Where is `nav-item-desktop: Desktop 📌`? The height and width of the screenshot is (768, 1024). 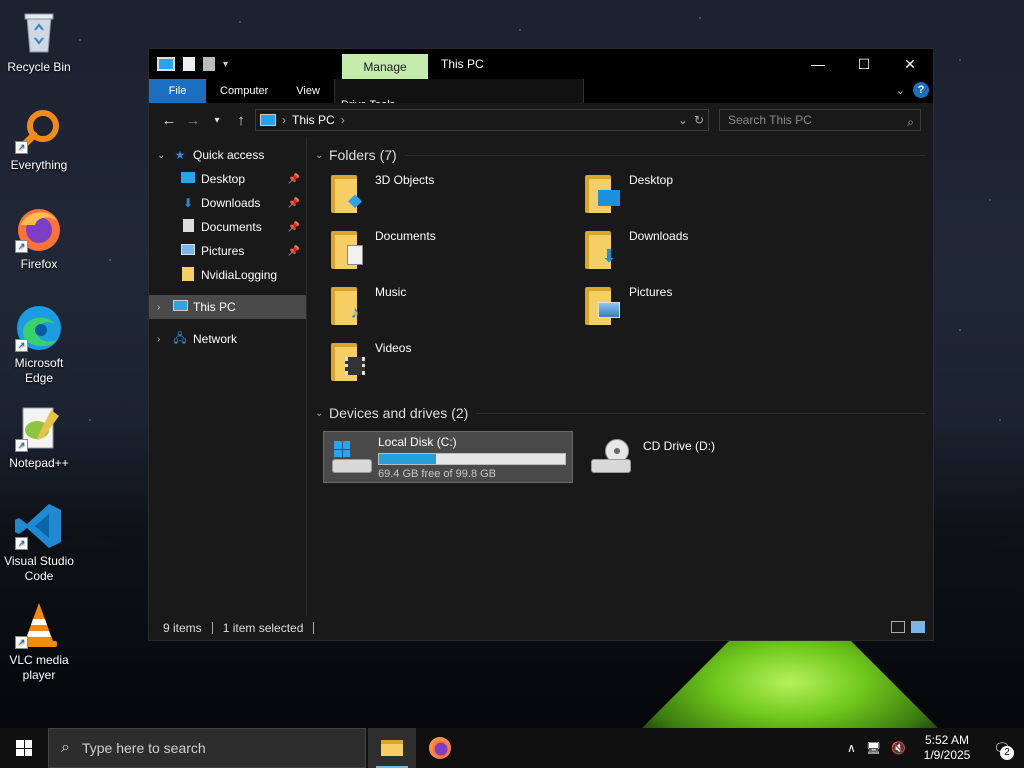
nav-item-desktop: Desktop 📌 is located at coordinates (227, 179).